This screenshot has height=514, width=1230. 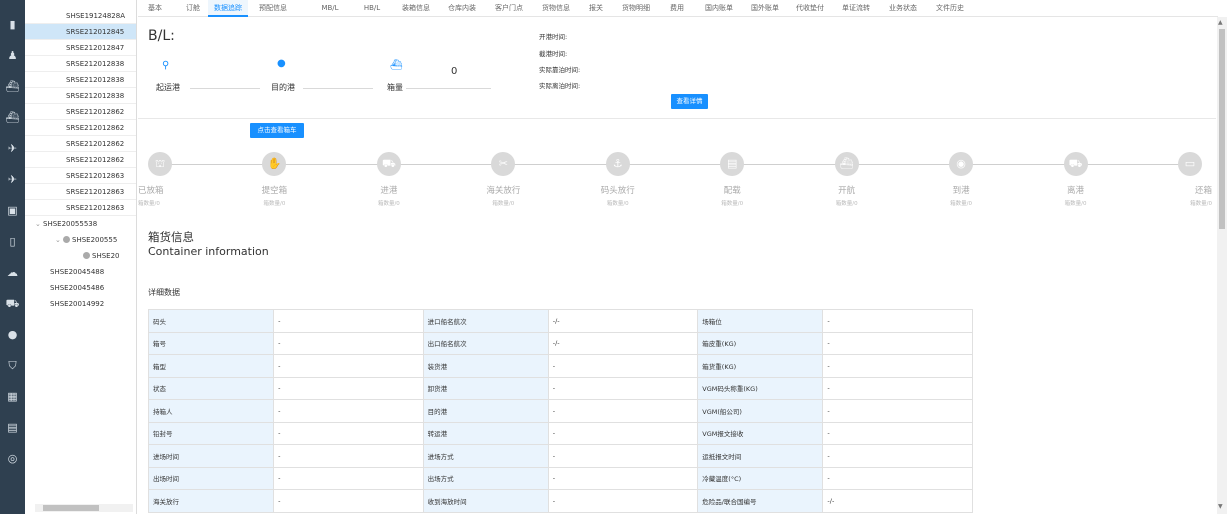 I want to click on view-container-truck-button: 点击查看箱车, so click(x=277, y=130).